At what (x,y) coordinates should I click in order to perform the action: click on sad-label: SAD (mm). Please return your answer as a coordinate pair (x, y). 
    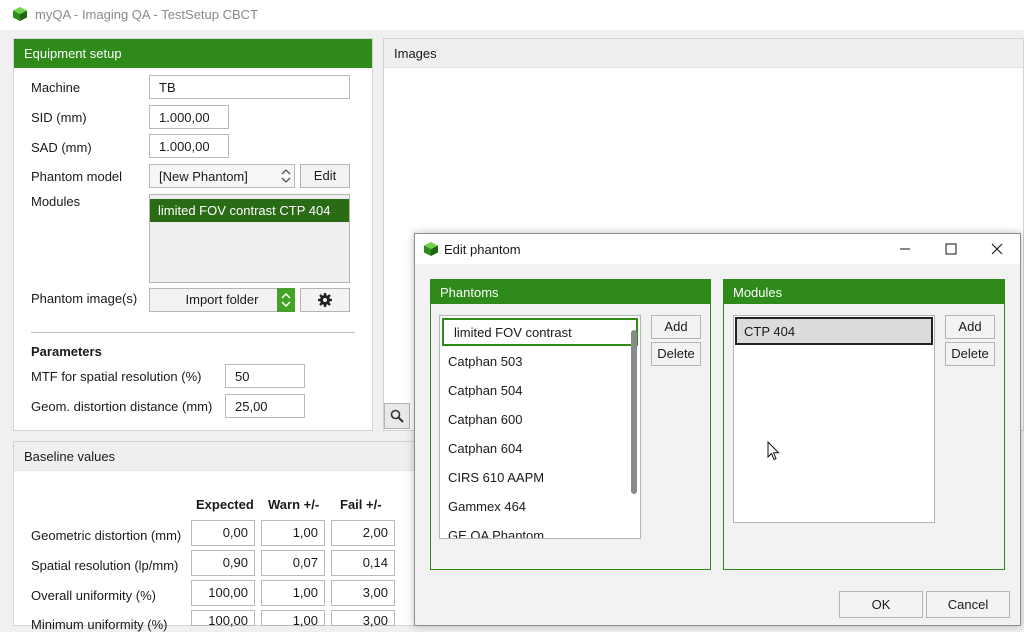
    Looking at the image, I should click on (61, 147).